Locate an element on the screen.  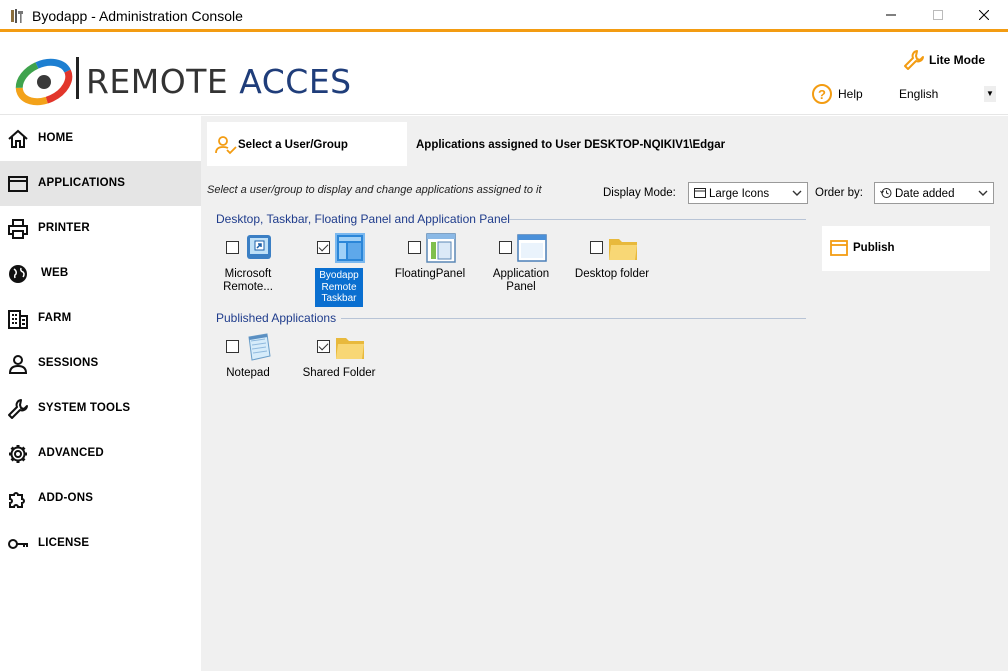
lite-mode-button: Lite Mode is located at coordinates (944, 60).